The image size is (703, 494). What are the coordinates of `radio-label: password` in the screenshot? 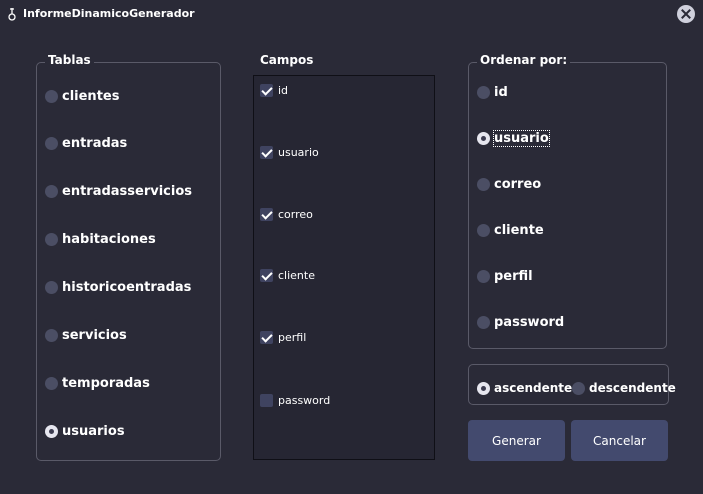 It's located at (529, 322).